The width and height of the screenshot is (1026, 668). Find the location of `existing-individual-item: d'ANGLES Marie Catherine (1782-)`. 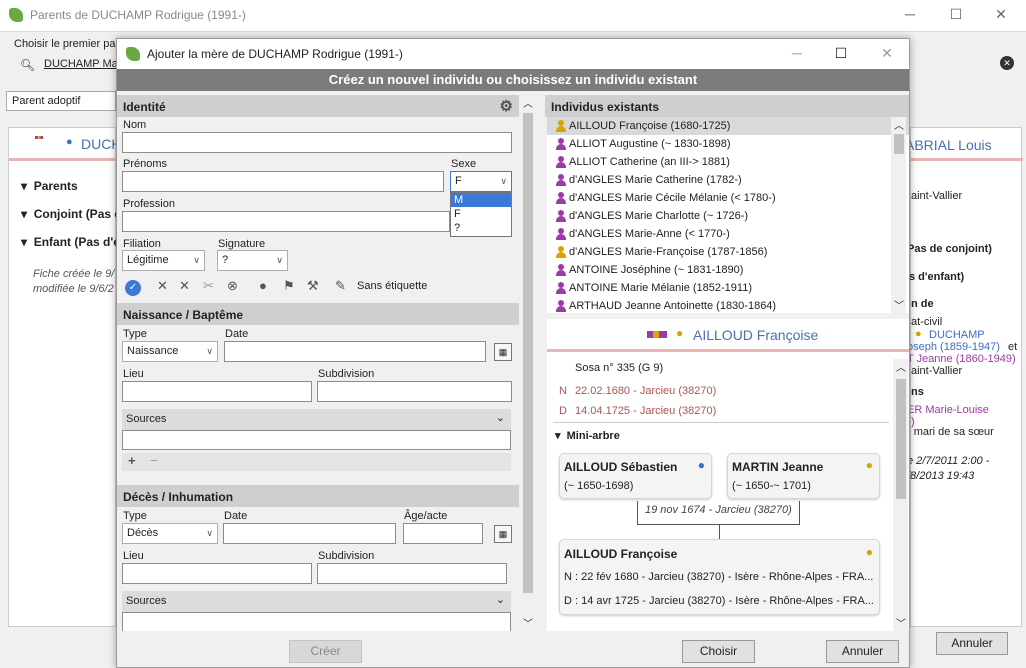

existing-individual-item: d'ANGLES Marie Catherine (1782-) is located at coordinates (728, 180).